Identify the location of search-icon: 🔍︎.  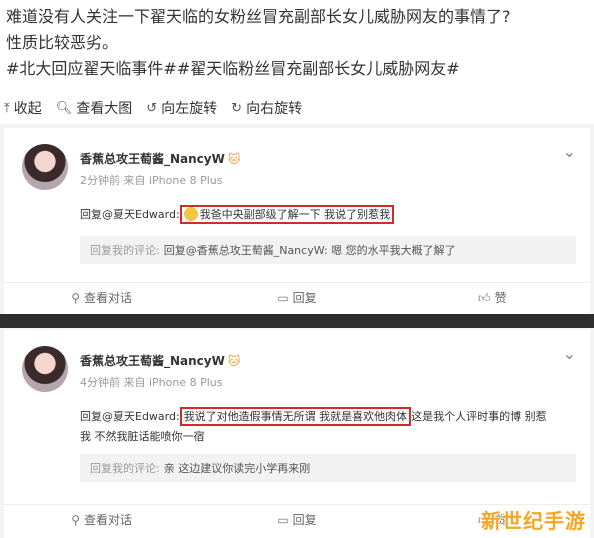
(64, 108).